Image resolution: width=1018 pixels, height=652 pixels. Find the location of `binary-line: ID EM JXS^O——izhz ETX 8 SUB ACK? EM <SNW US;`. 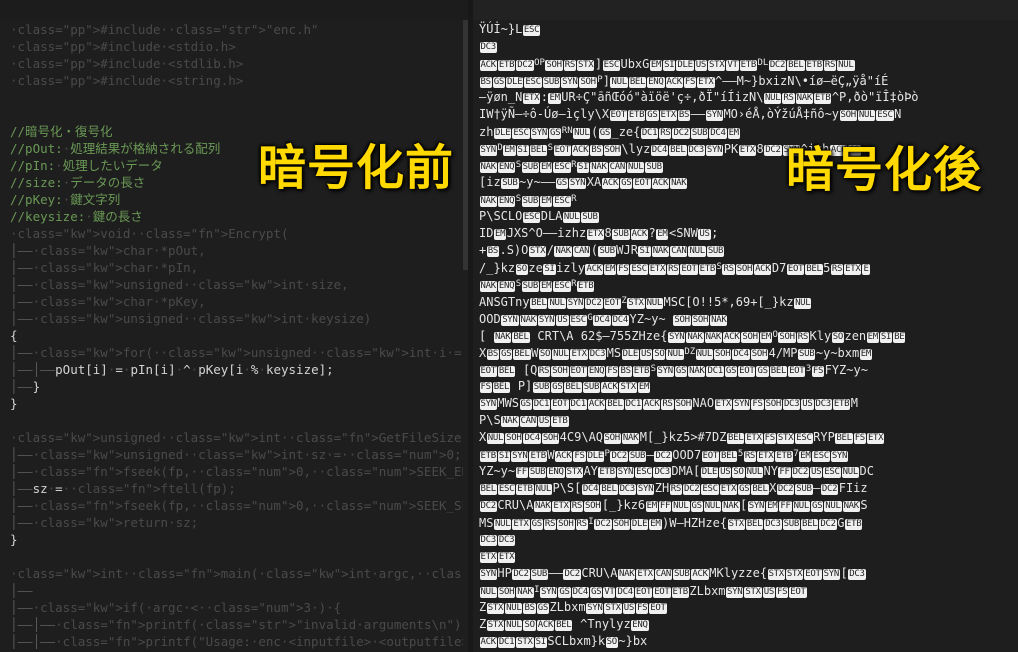

binary-line: ID EM JXS^O——izhz ETX 8 SUB ACK? EM <SNW US; is located at coordinates (599, 233).